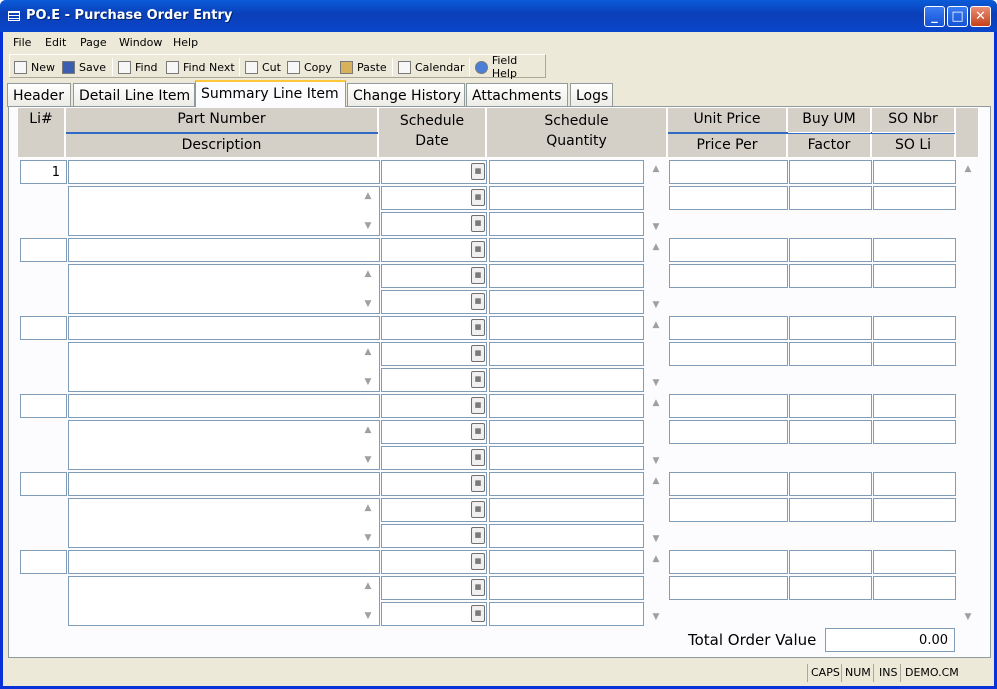 The width and height of the screenshot is (997, 689). What do you see at coordinates (138, 67) in the screenshot?
I see `find-button: Find` at bounding box center [138, 67].